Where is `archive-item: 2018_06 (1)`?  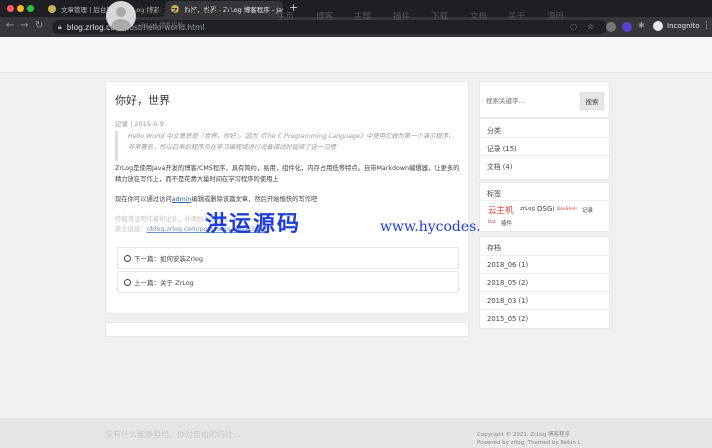 archive-item: 2018_06 (1) is located at coordinates (507, 265).